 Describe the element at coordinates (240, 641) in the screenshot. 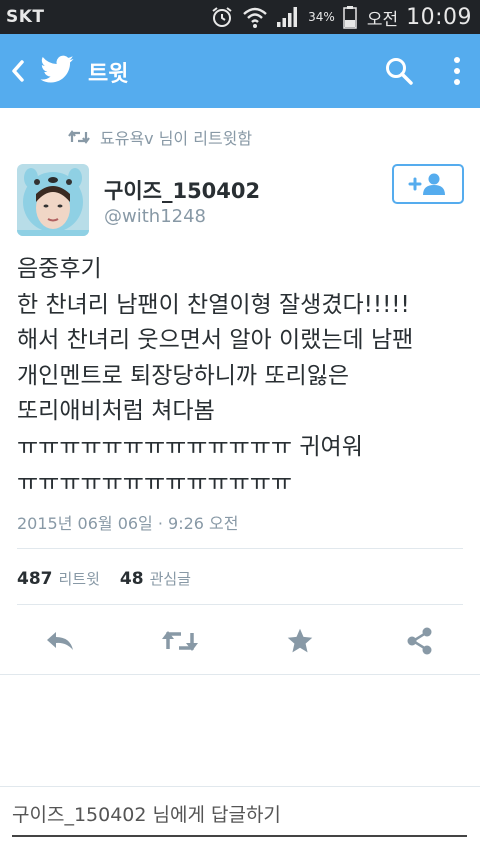

I see `tweet-actions` at that location.